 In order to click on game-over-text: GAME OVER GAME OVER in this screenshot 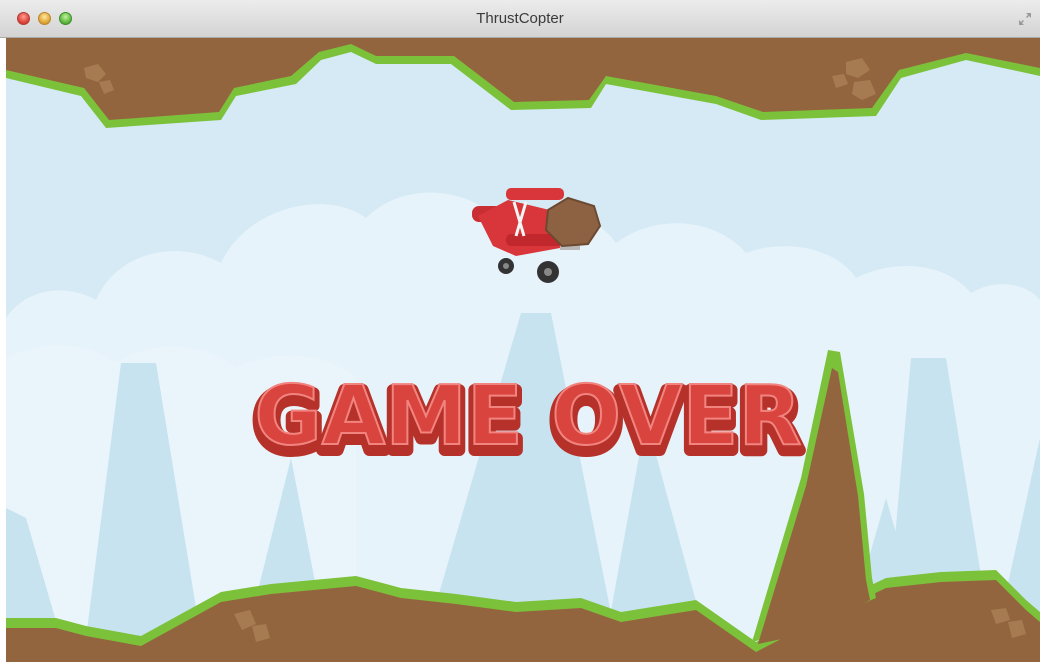, I will do `click(527, 422)`.